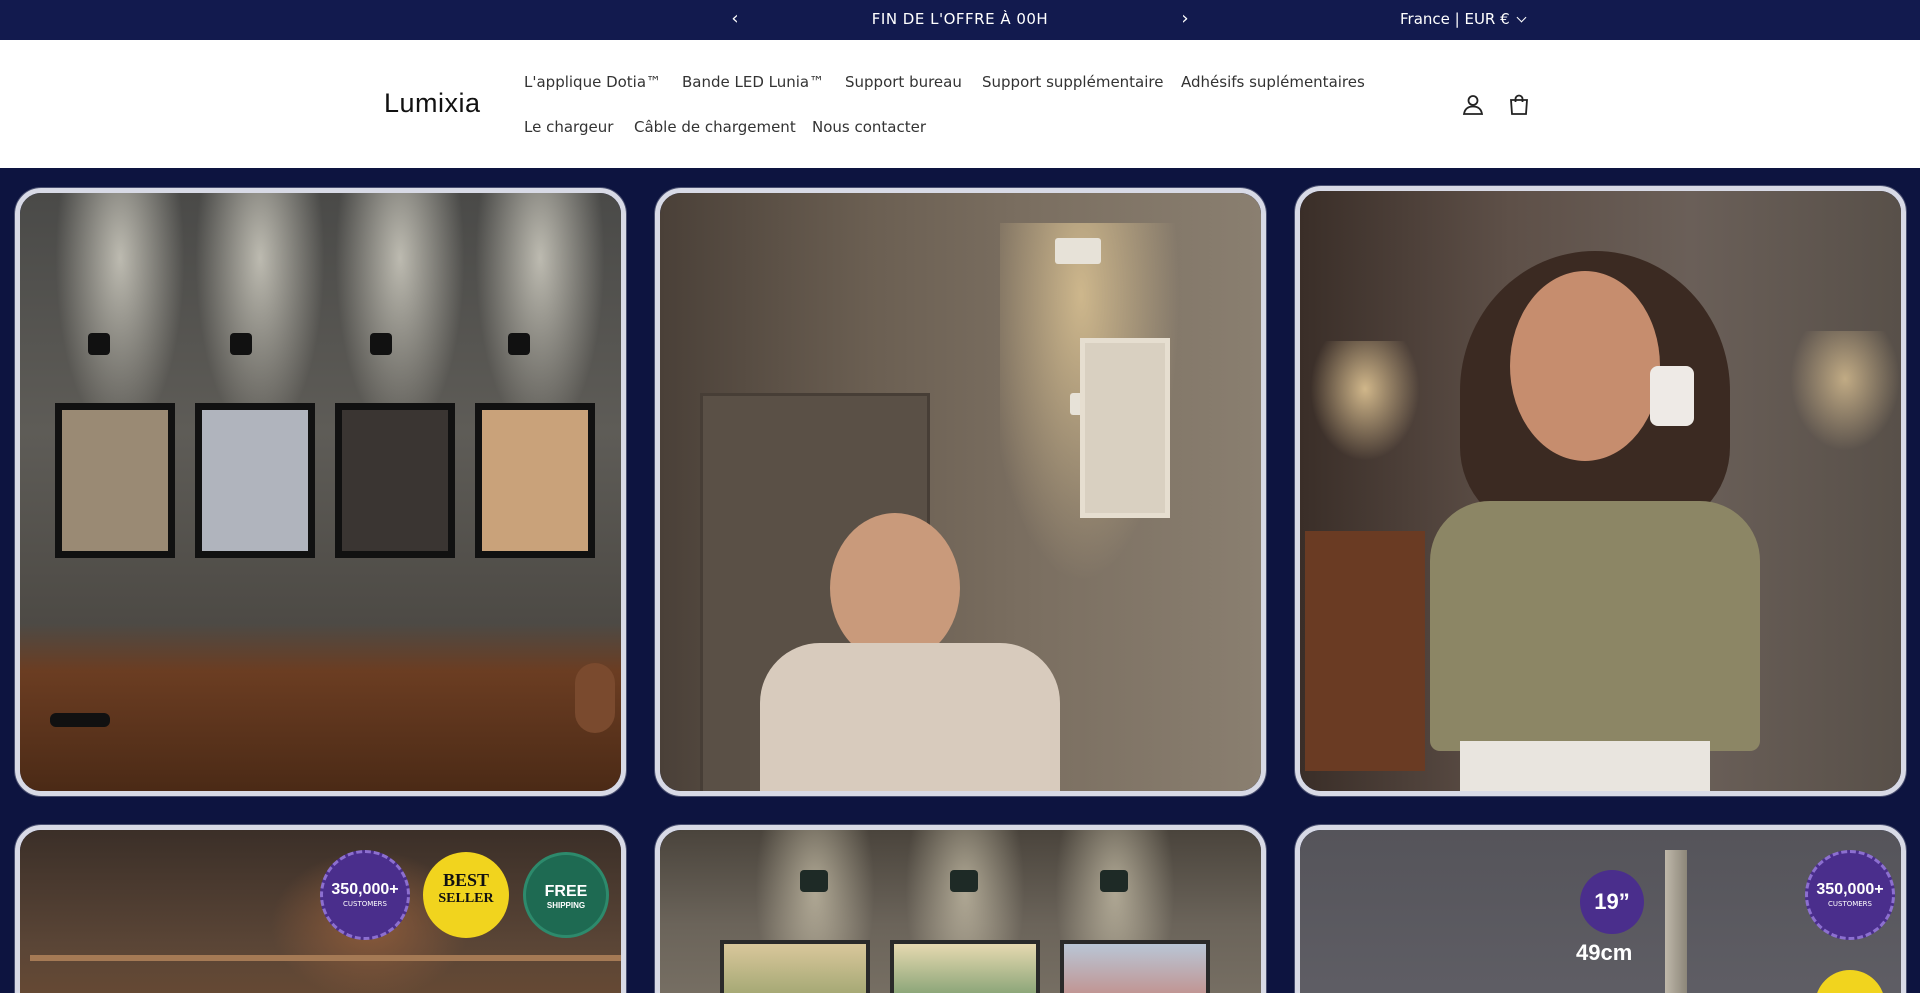  What do you see at coordinates (432, 103) in the screenshot?
I see `site-logo: Lumixia` at bounding box center [432, 103].